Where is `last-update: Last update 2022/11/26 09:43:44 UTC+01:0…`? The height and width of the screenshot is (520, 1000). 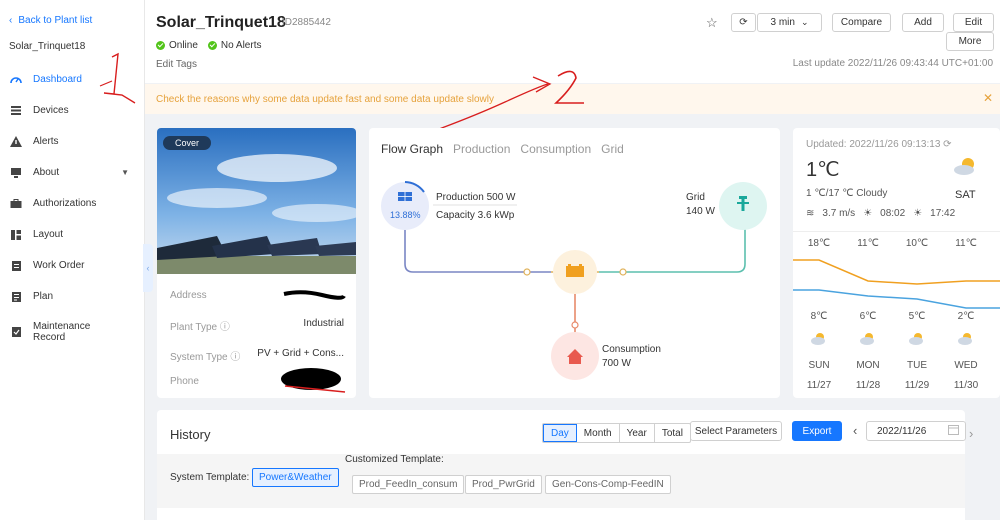 last-update: Last update 2022/11/26 09:43:44 UTC+01:0… is located at coordinates (892, 63).